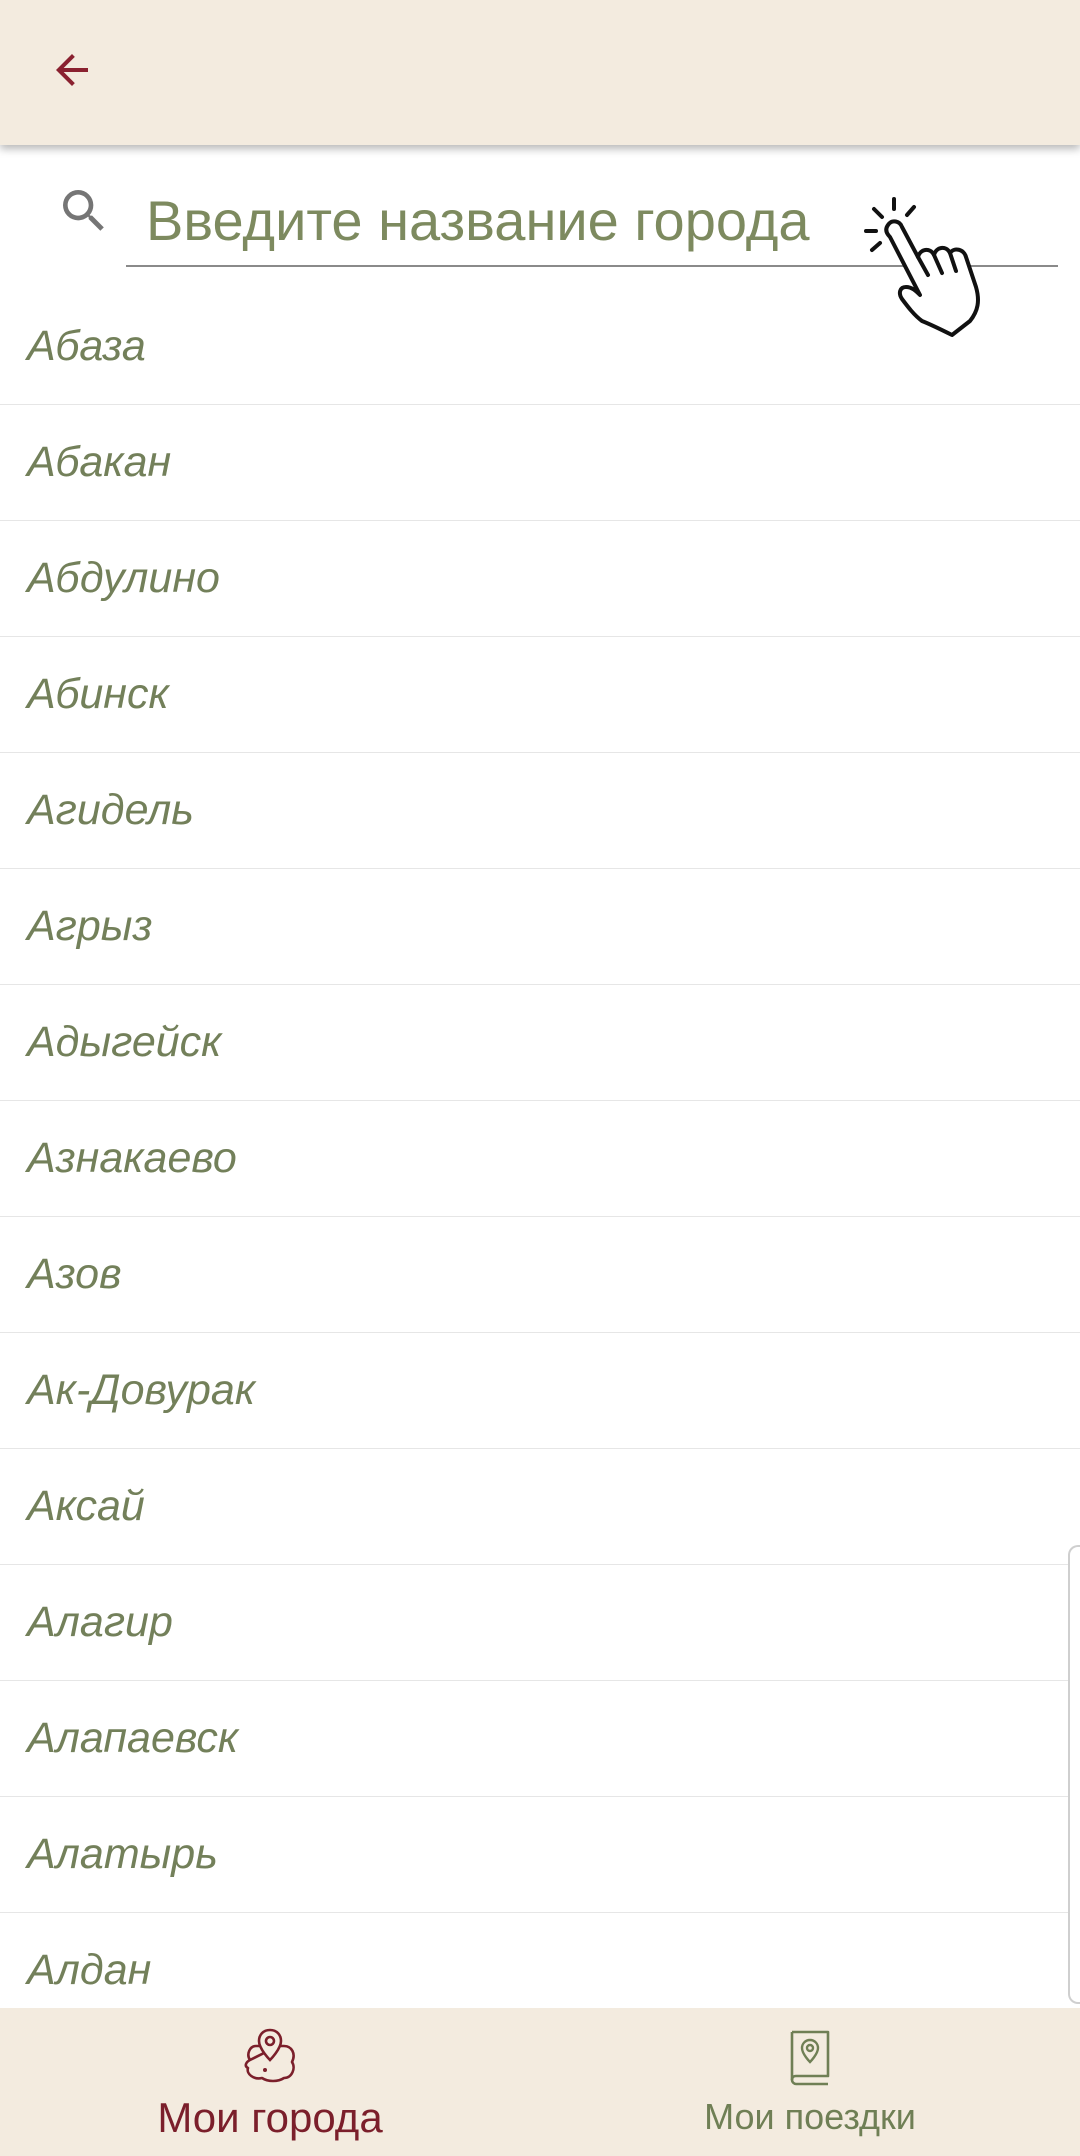 The image size is (1080, 2156). Describe the element at coordinates (270, 2117) in the screenshot. I see `tab-my-cities-label: Мои города` at that location.